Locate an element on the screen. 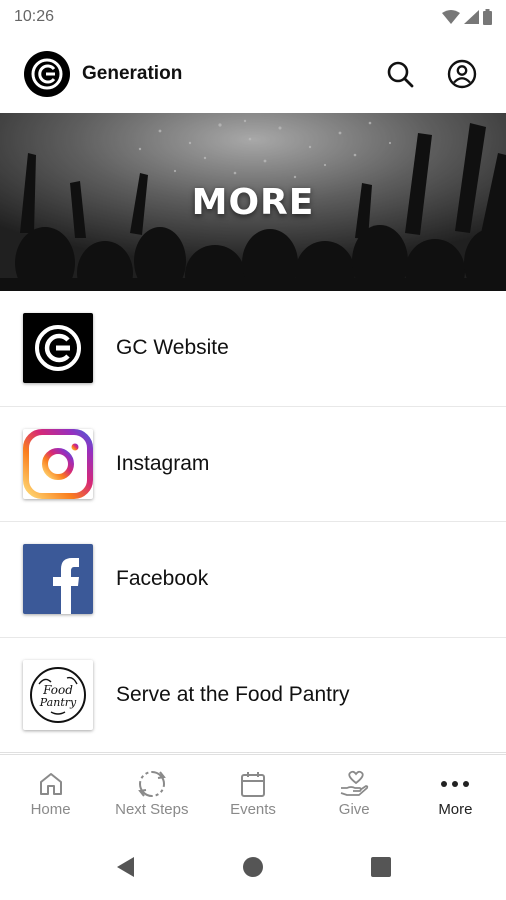  account-button is located at coordinates (462, 74).